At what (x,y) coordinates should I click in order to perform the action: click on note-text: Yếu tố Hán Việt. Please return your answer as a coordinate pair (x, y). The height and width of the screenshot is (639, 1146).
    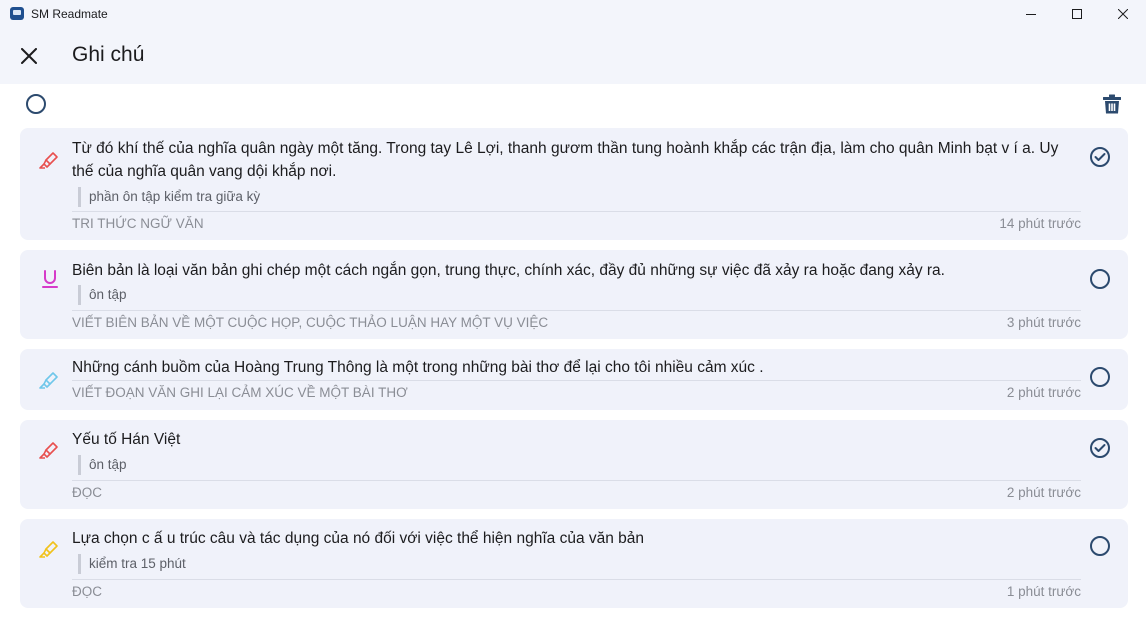
    Looking at the image, I should click on (126, 439).